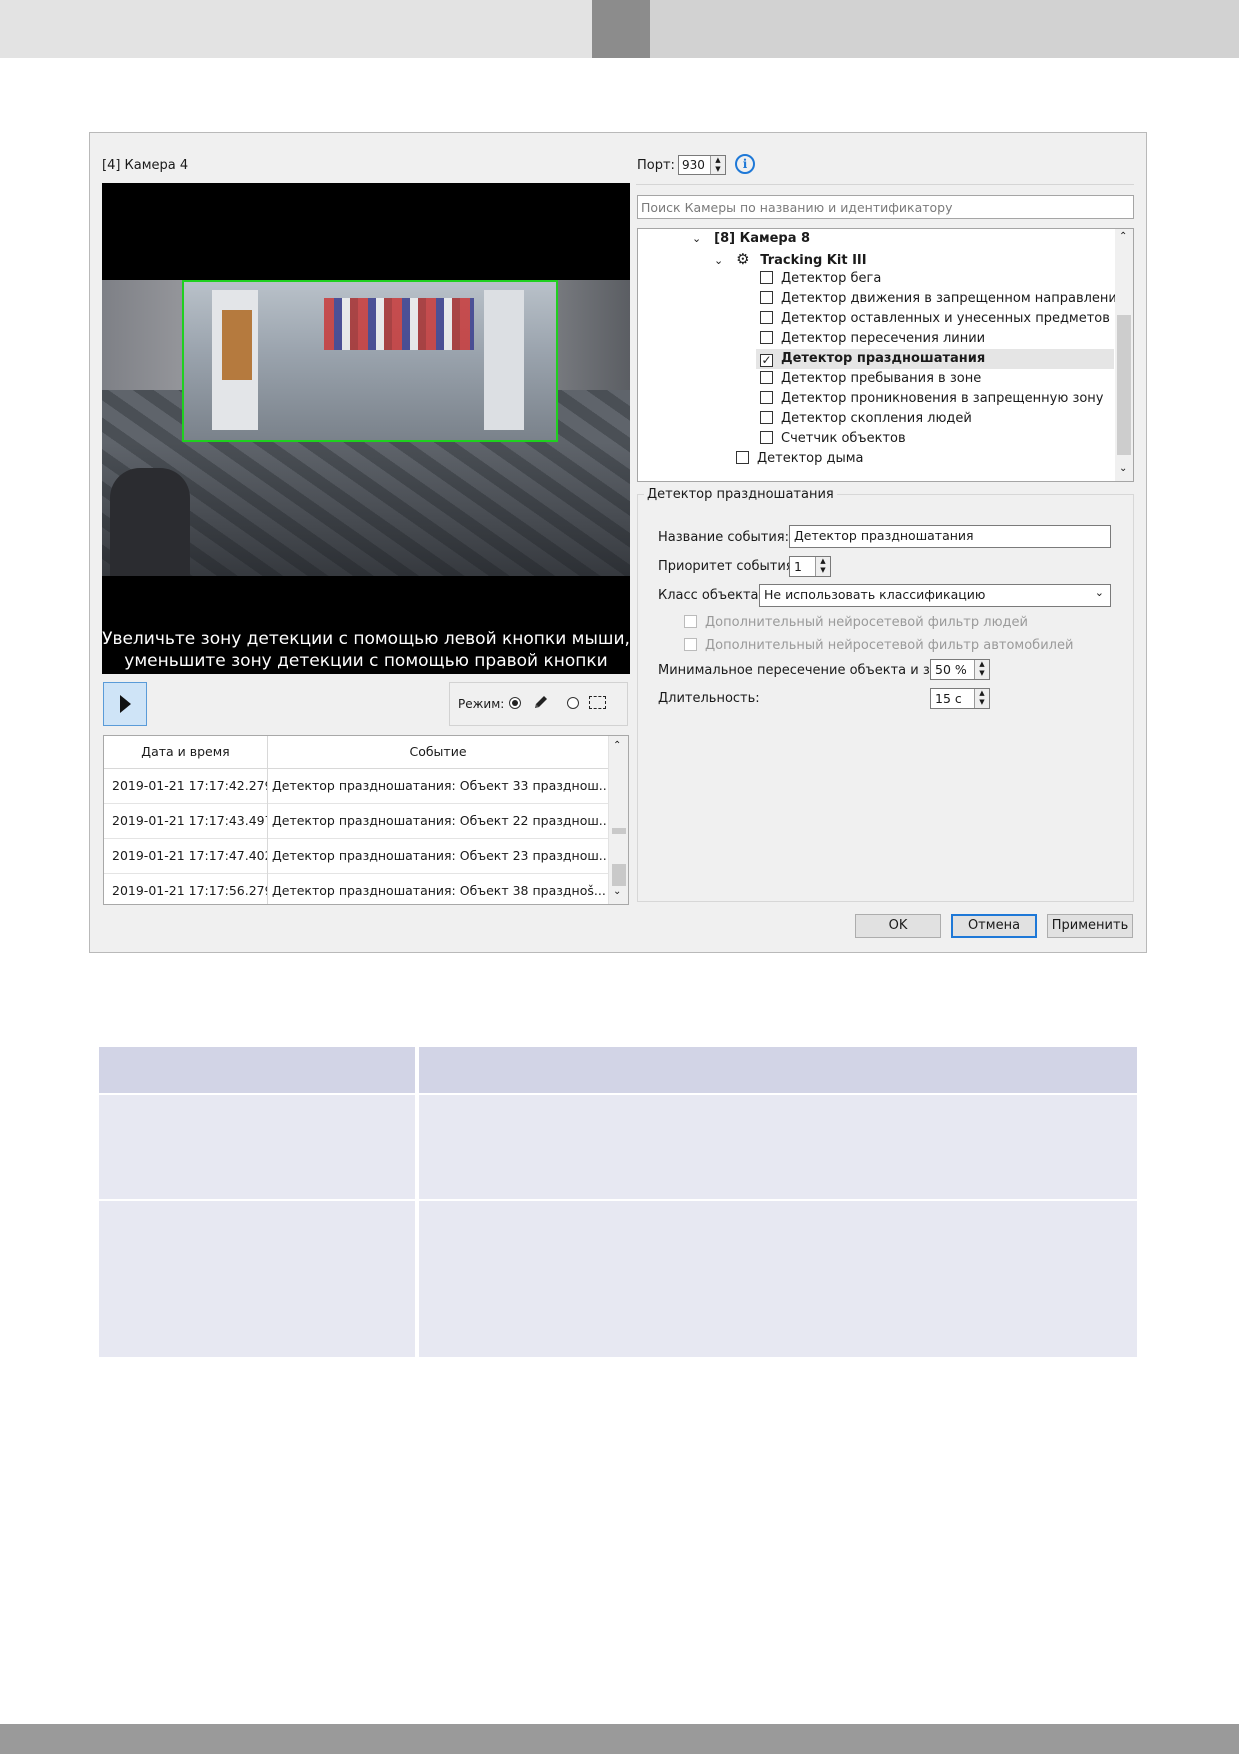 The width and height of the screenshot is (1239, 1754). Describe the element at coordinates (186, 855) in the screenshot. I see `row-time: 2019-01-21 17:17:47.402` at that location.